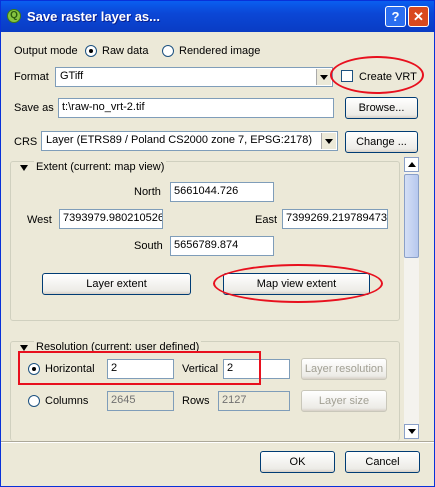 Image resolution: width=435 pixels, height=487 pixels. Describe the element at coordinates (34, 401) in the screenshot. I see `columns-radio` at that location.